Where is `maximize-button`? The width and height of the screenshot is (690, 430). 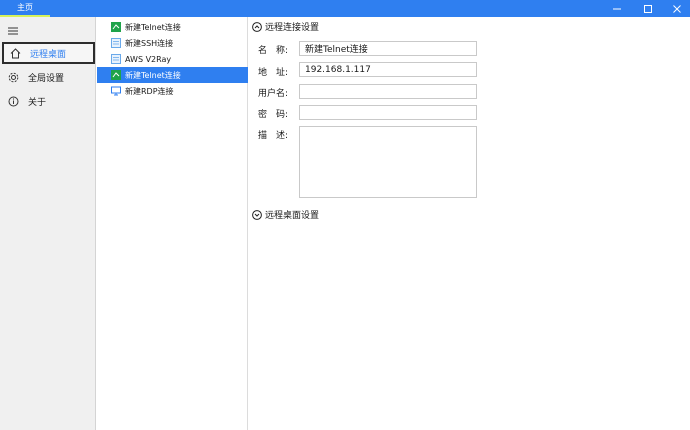 maximize-button is located at coordinates (648, 8).